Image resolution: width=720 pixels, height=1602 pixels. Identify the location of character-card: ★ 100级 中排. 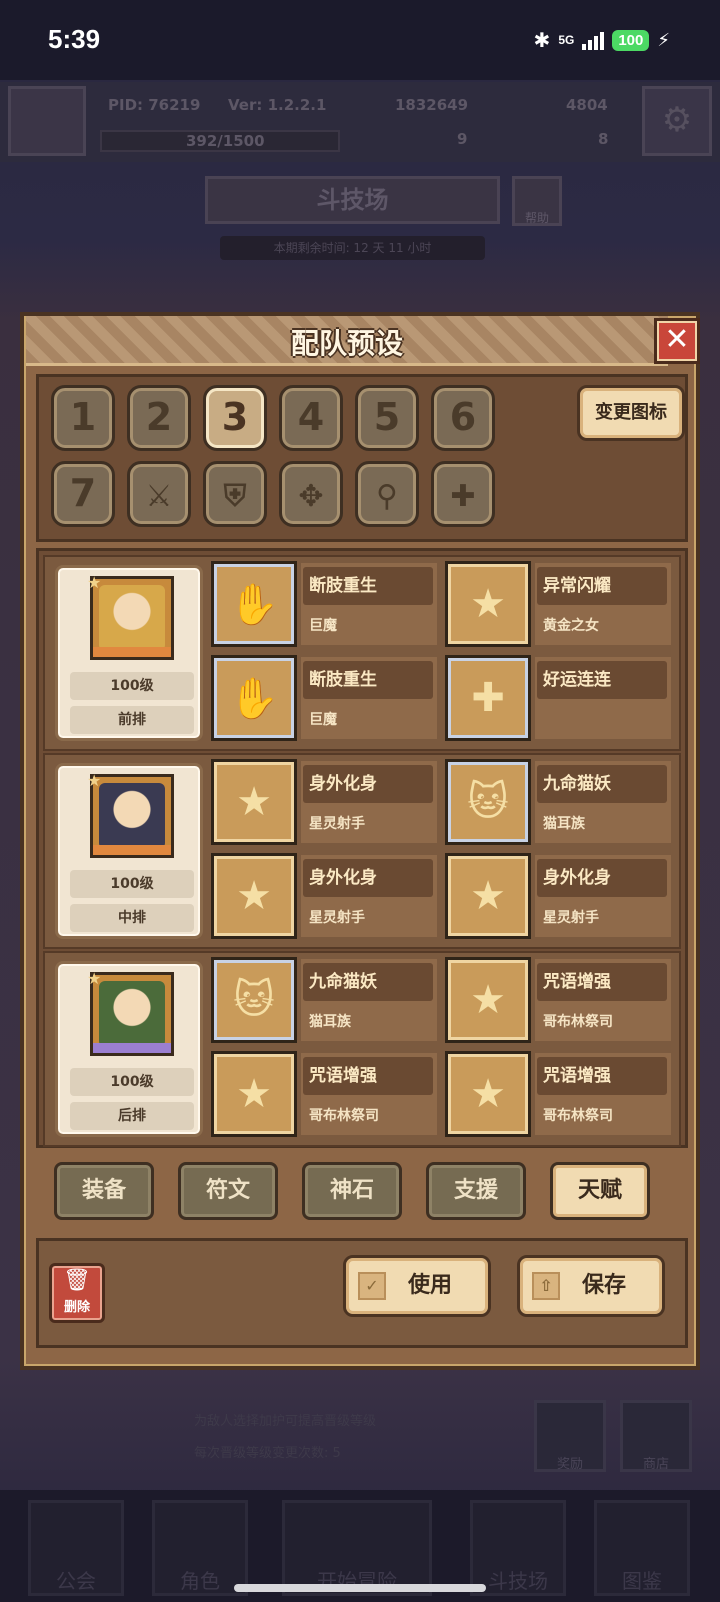
(129, 851).